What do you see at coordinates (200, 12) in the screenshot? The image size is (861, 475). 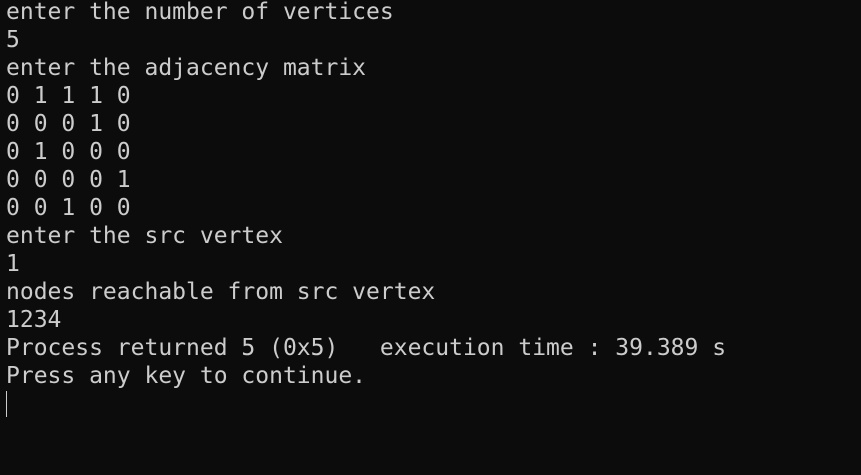 I see `prompt-vertex-count: enter the number of vertices` at bounding box center [200, 12].